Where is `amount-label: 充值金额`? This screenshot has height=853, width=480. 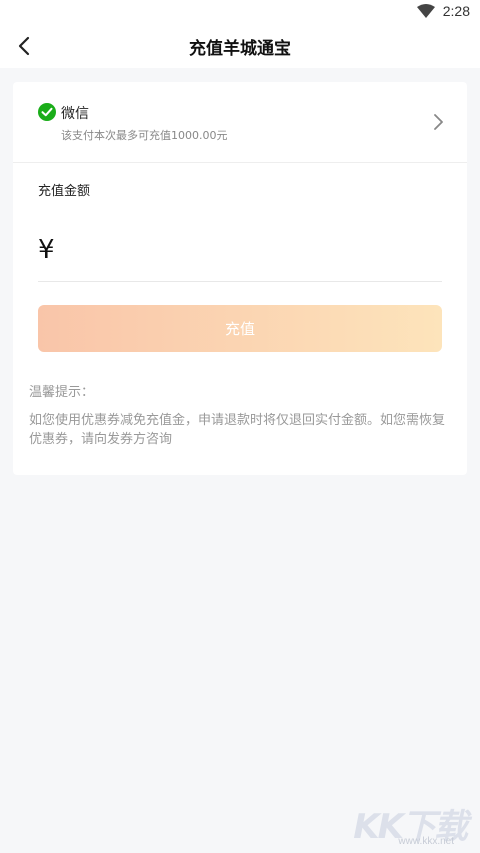
amount-label: 充值金额 is located at coordinates (64, 191).